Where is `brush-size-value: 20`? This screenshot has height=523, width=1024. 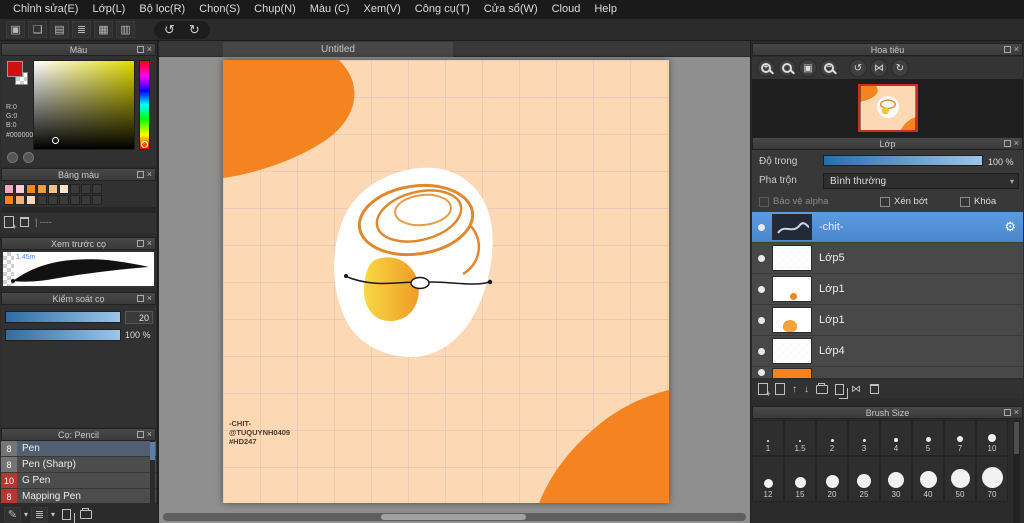
brush-size-value: 20 is located at coordinates (139, 317).